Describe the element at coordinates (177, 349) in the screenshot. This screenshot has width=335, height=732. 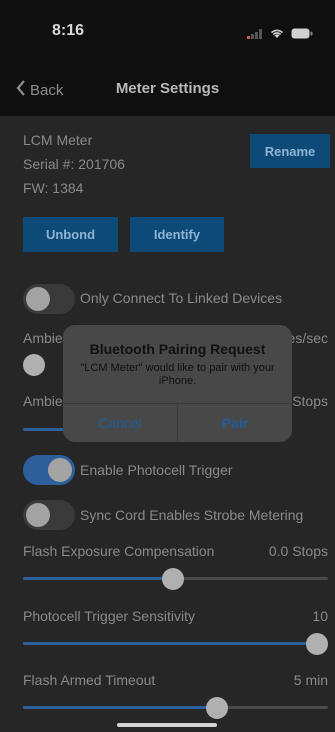
I see `dialog-title: Bluetooth Pairing Request` at that location.